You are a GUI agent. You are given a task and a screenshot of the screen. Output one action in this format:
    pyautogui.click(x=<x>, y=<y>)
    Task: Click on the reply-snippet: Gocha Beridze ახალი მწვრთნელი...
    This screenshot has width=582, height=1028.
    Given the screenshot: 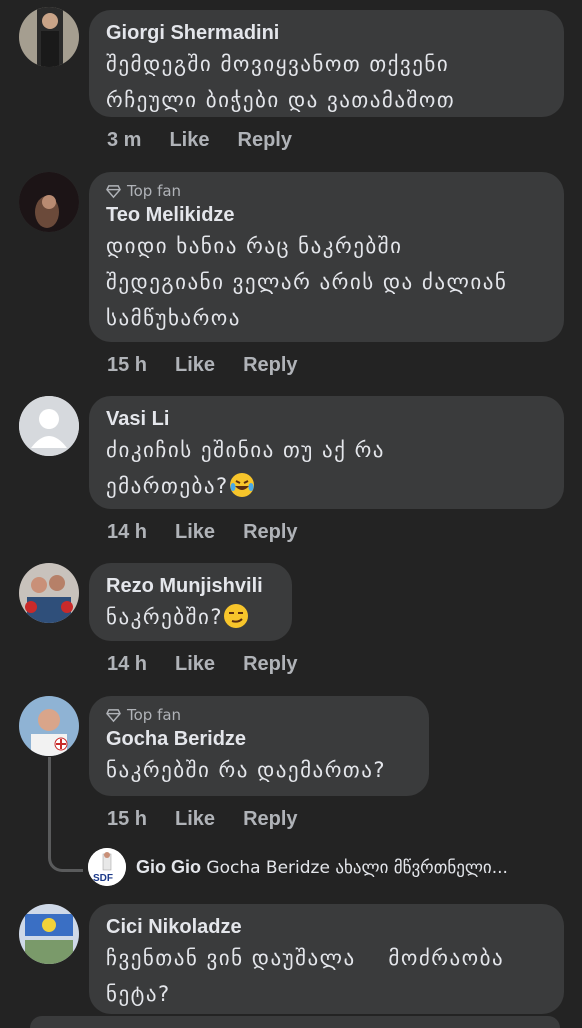 What is the action you would take?
    pyautogui.click(x=357, y=867)
    